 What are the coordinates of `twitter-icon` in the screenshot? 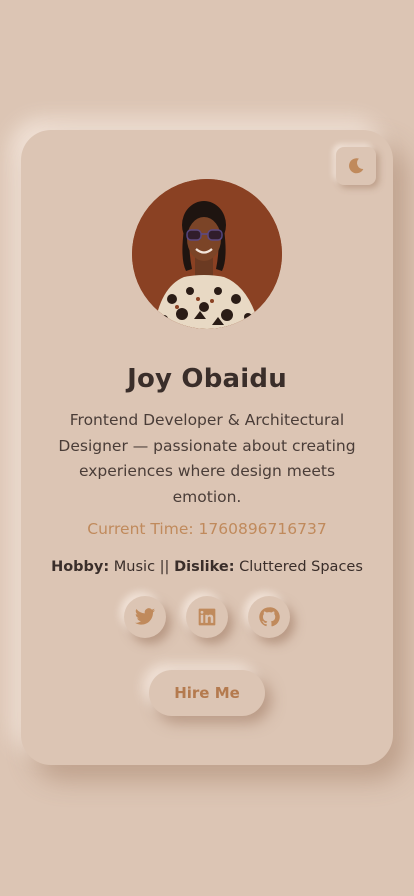 It's located at (145, 616).